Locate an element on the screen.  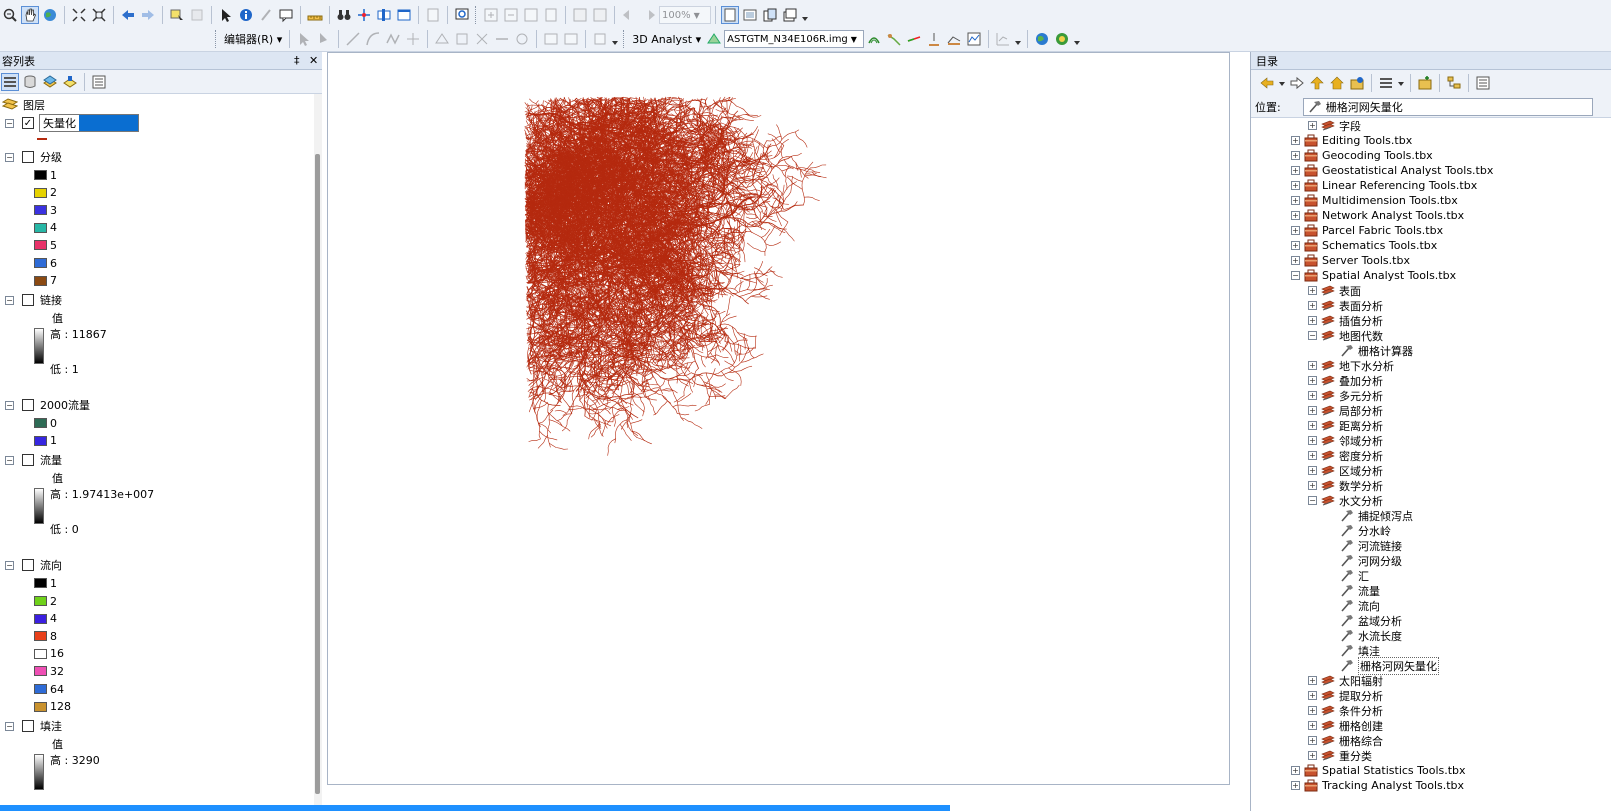
3d-options-icon is located at coordinates (1077, 39).